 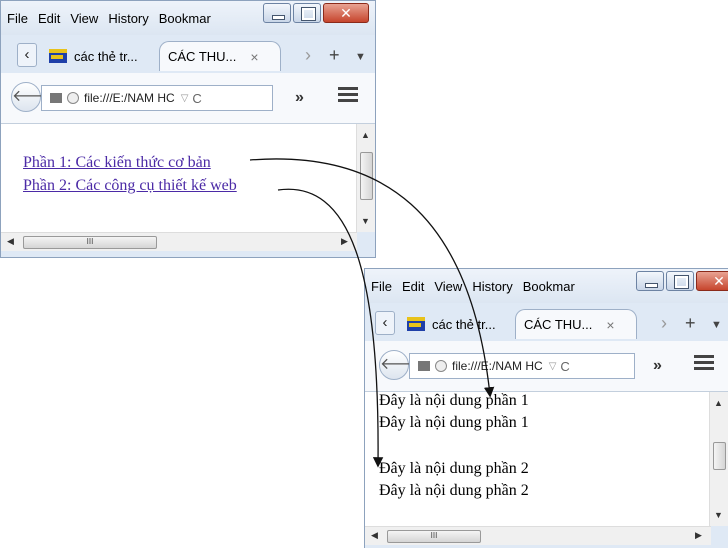 What do you see at coordinates (130, 186) in the screenshot?
I see `link-phan-2: Phần 2: Các công cụ thiết kế web` at bounding box center [130, 186].